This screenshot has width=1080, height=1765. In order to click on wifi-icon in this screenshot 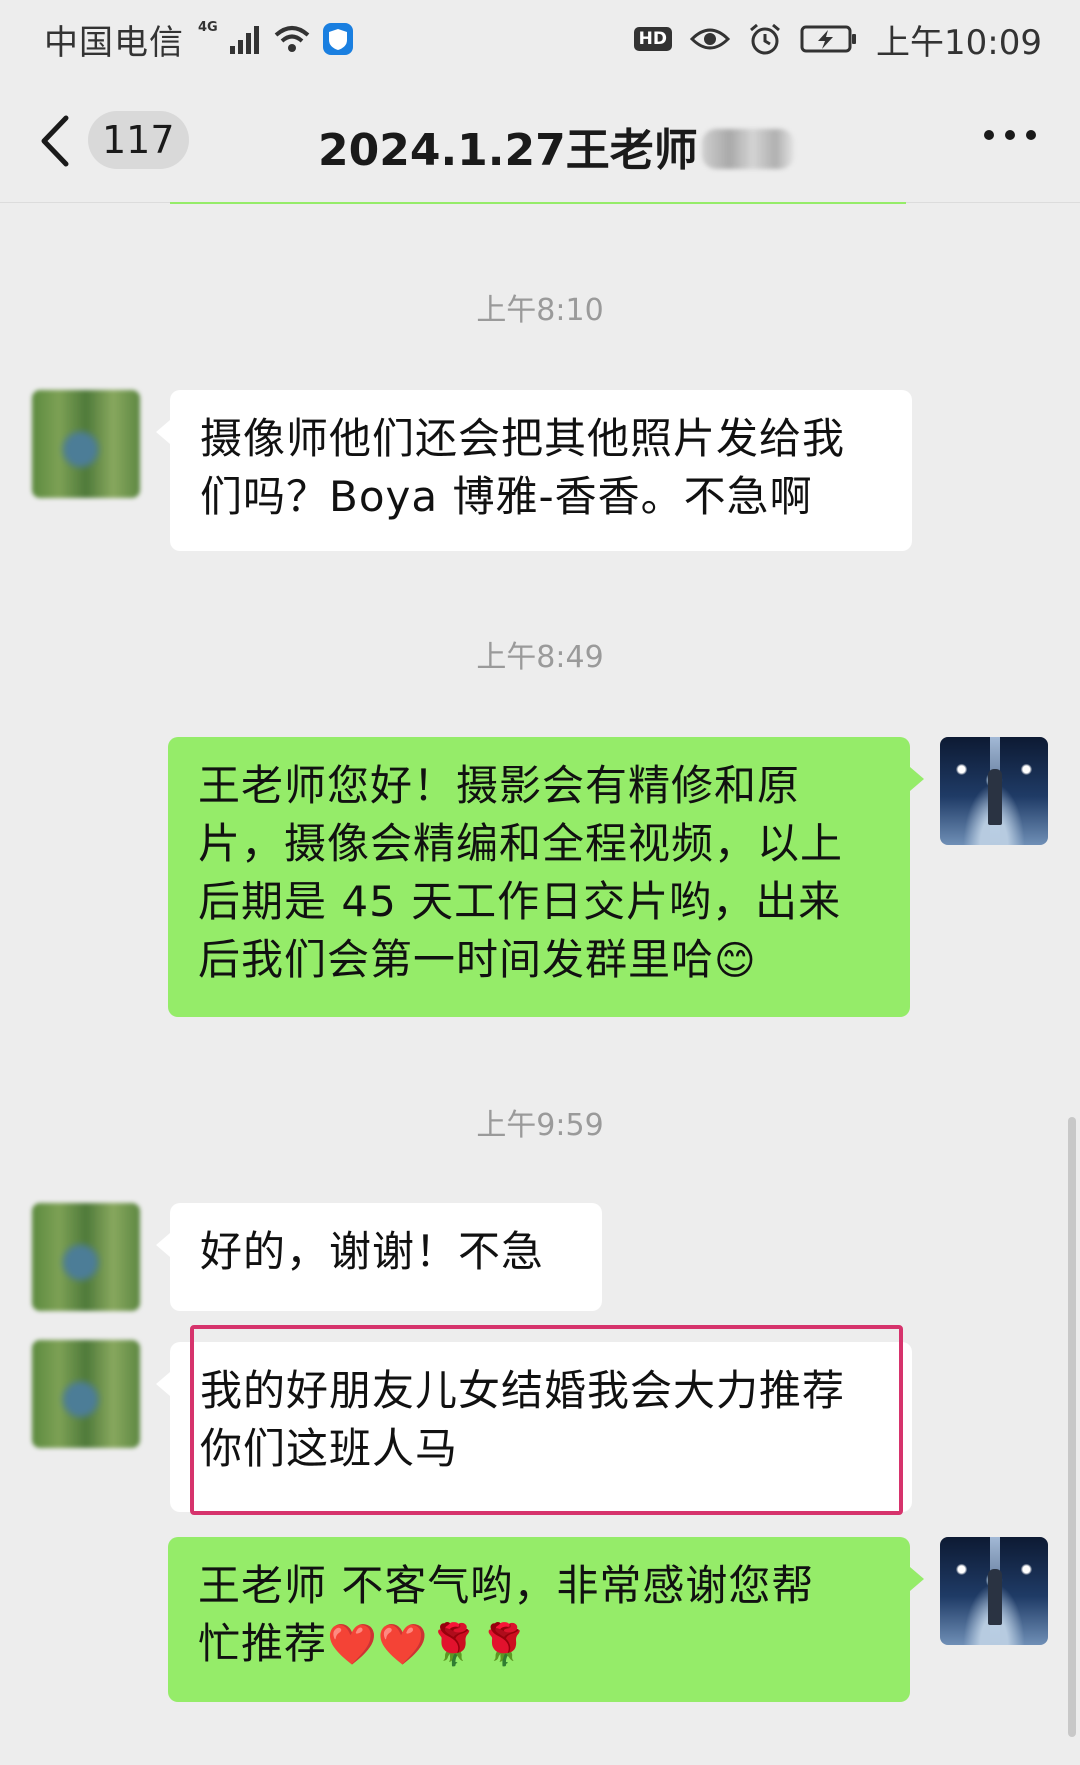, I will do `click(292, 39)`.